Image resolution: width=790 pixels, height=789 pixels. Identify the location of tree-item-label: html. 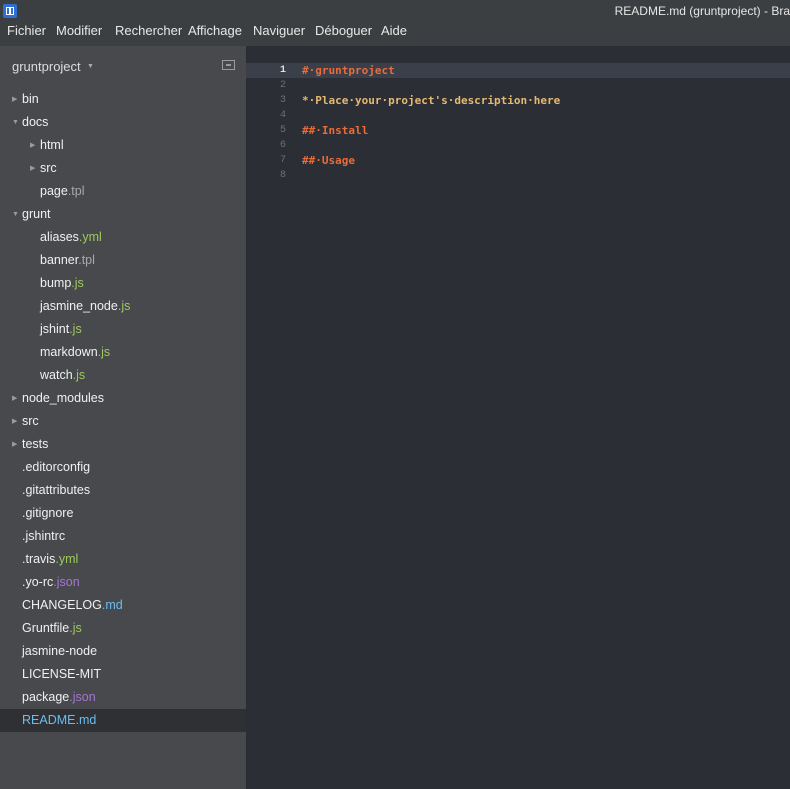
(52, 145).